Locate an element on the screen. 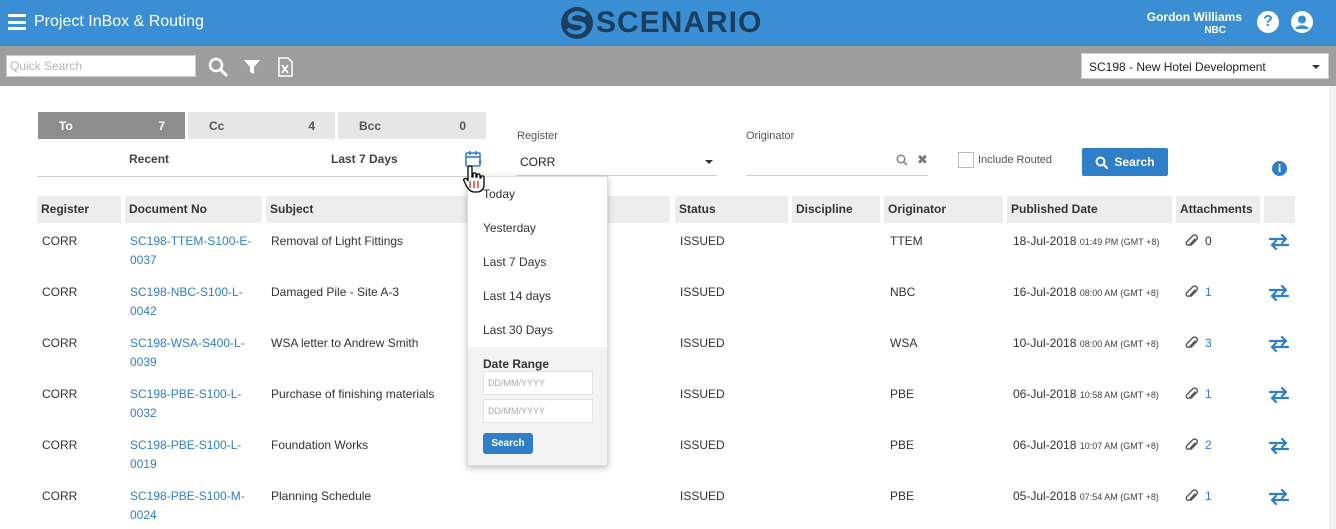  cell-published-date: 06-Jul-2018 10:58 AM (GMT +8) is located at coordinates (1086, 395).